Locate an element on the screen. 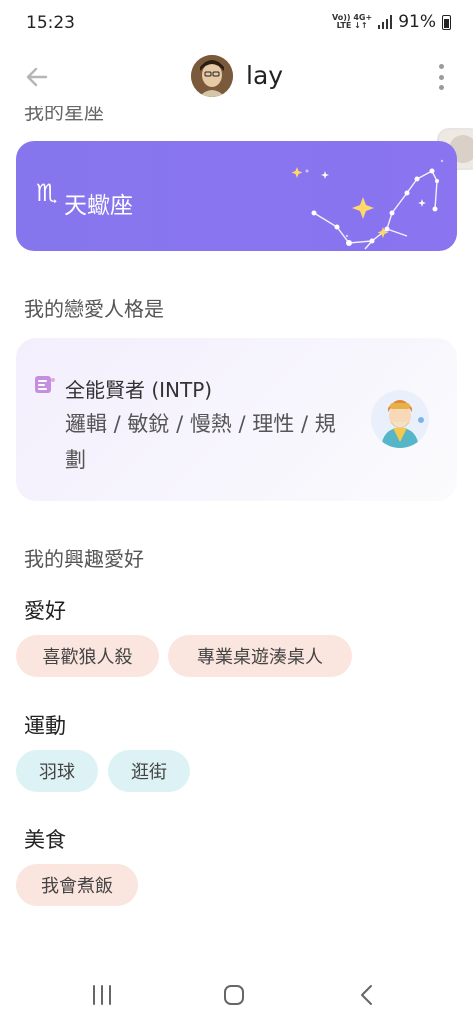  personality-card: 全能賢者 (INTP) 邏輯 / 敏銳 / 慢熱 / 理性 / 規劃 is located at coordinates (236, 419).